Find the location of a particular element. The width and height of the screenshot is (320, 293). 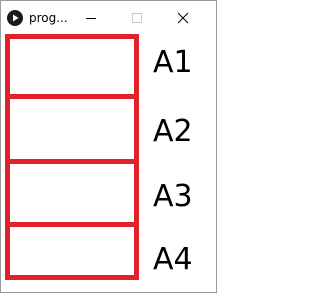

maximize-button is located at coordinates (137, 16).